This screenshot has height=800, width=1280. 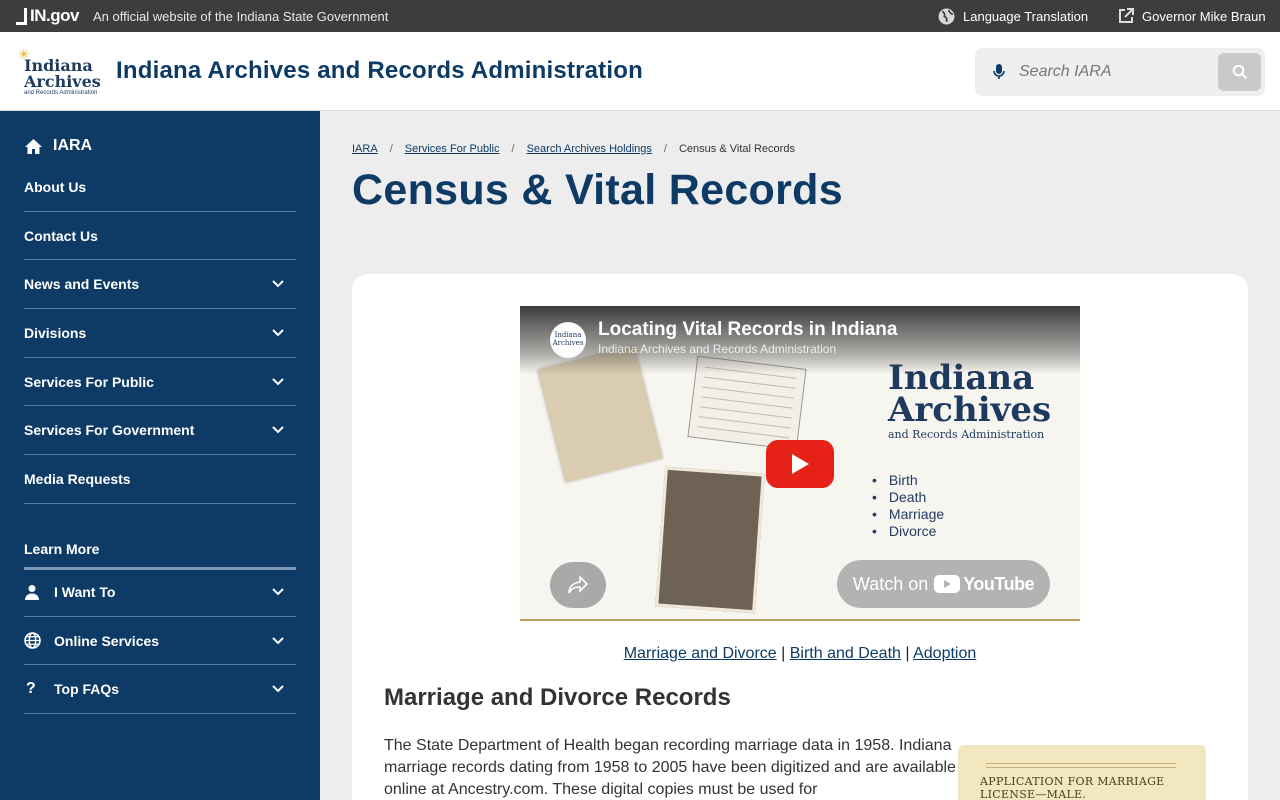 I want to click on sidebar-item-news-and-events: News and Events, so click(x=160, y=285).